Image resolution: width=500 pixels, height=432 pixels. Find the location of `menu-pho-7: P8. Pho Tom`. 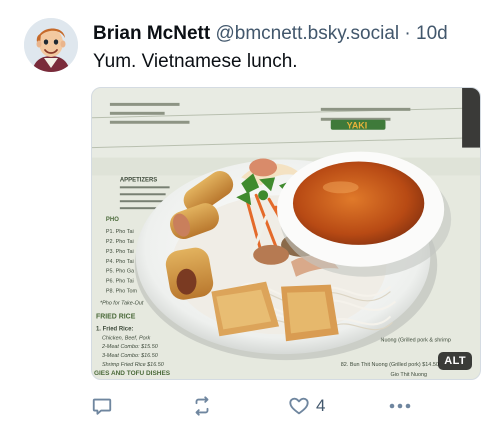

menu-pho-7: P8. Pho Tom is located at coordinates (122, 292).